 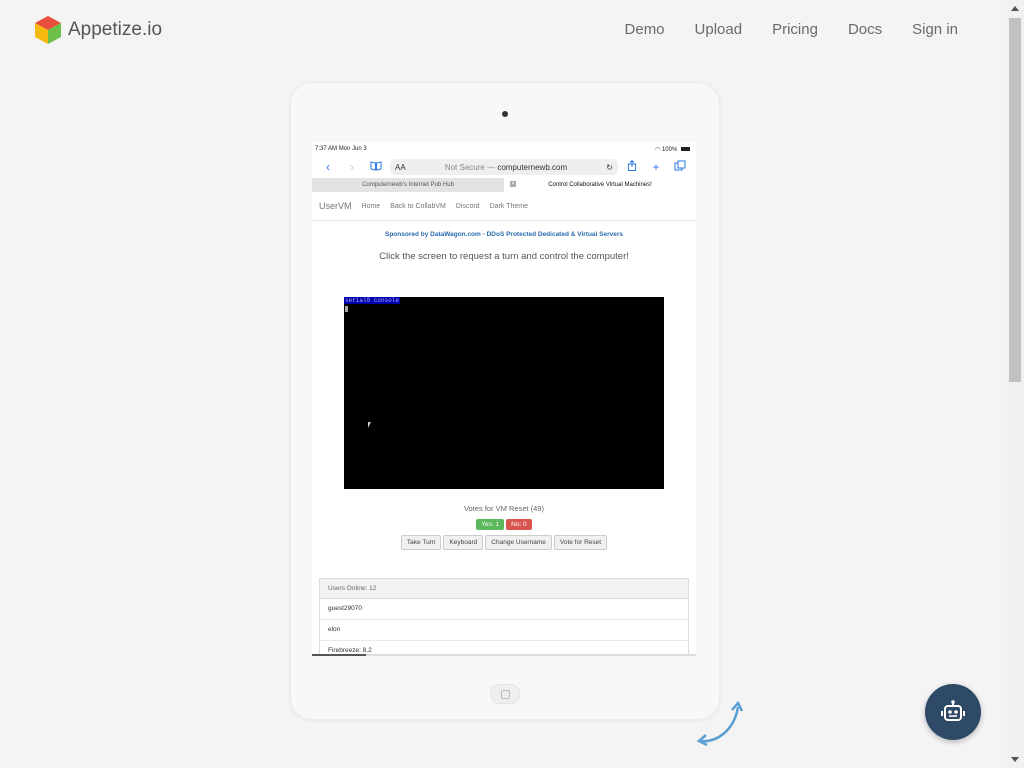 I want to click on nav-docs: Docs, so click(x=865, y=29).